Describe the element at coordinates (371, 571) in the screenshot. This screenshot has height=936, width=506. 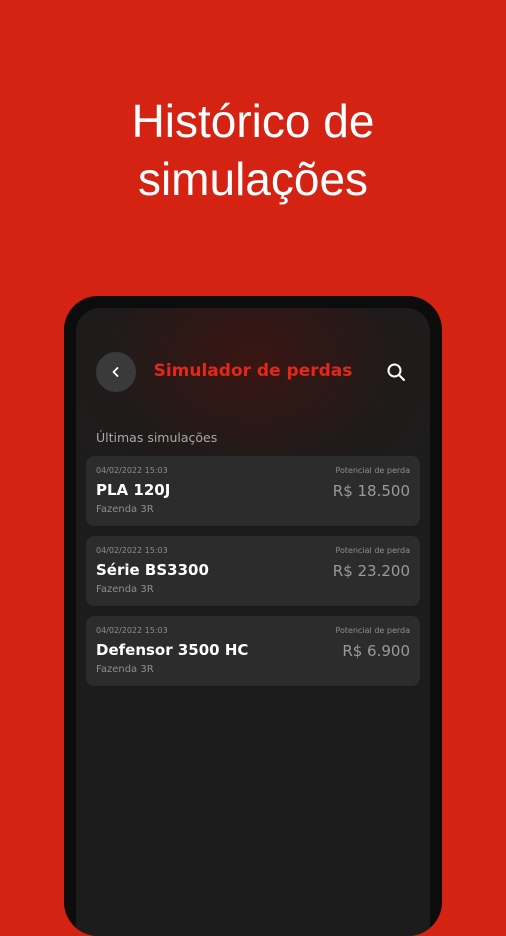
I see `loss-value: R$ 23.200` at that location.